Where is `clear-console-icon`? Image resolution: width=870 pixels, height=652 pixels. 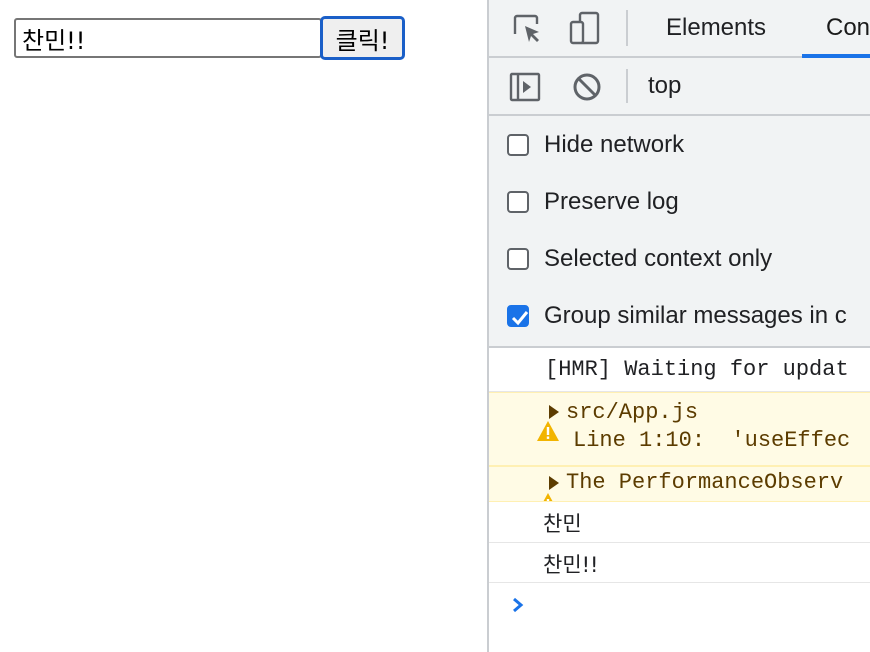 clear-console-icon is located at coordinates (587, 87).